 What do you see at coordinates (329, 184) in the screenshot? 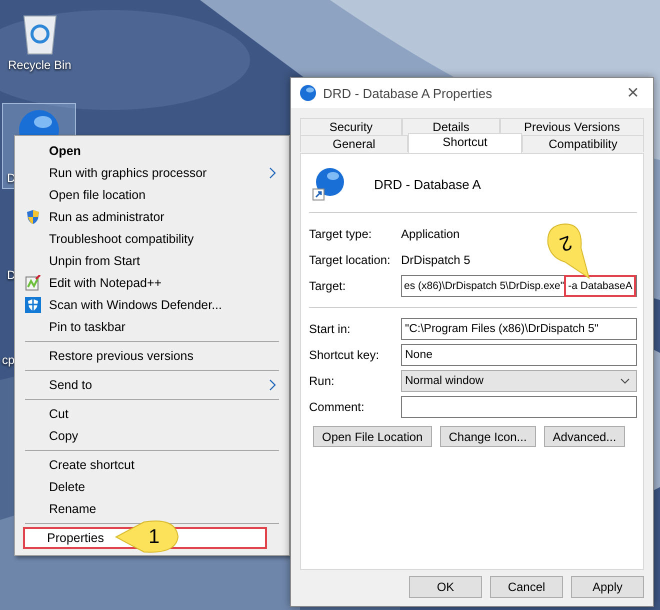
I see `globe-shortcut-icon` at bounding box center [329, 184].